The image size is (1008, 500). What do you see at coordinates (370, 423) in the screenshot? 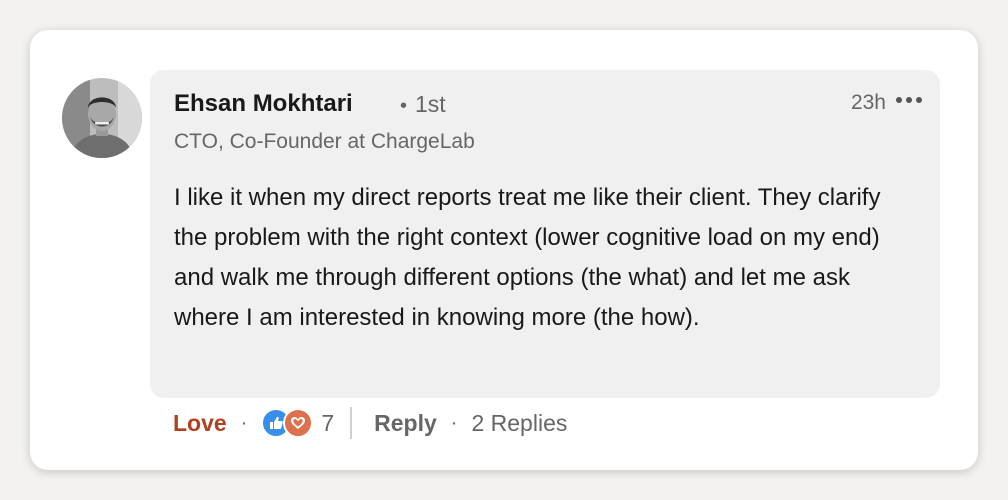
I see `comment-actions: Love · 7 Reply · 2 Replies` at bounding box center [370, 423].